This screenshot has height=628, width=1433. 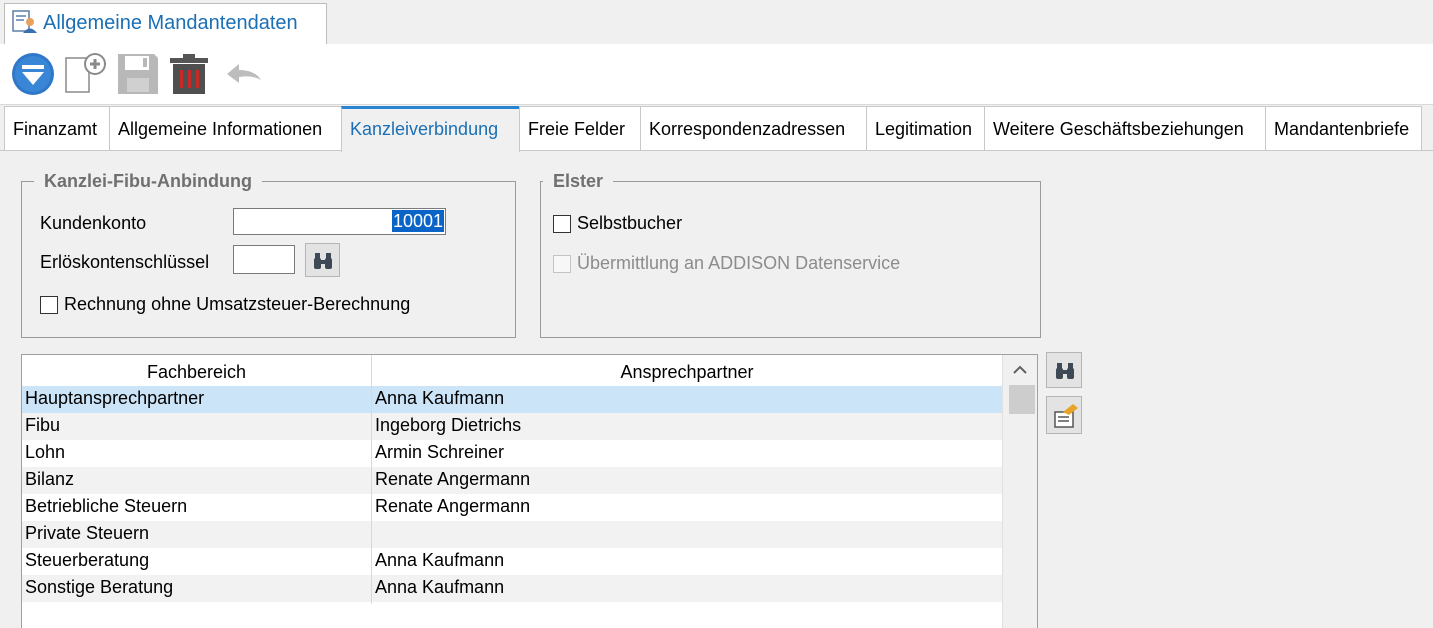 I want to click on kanzlei-fibu-group-title: Kanzlei-Fibu-Anbindung, so click(x=148, y=181).